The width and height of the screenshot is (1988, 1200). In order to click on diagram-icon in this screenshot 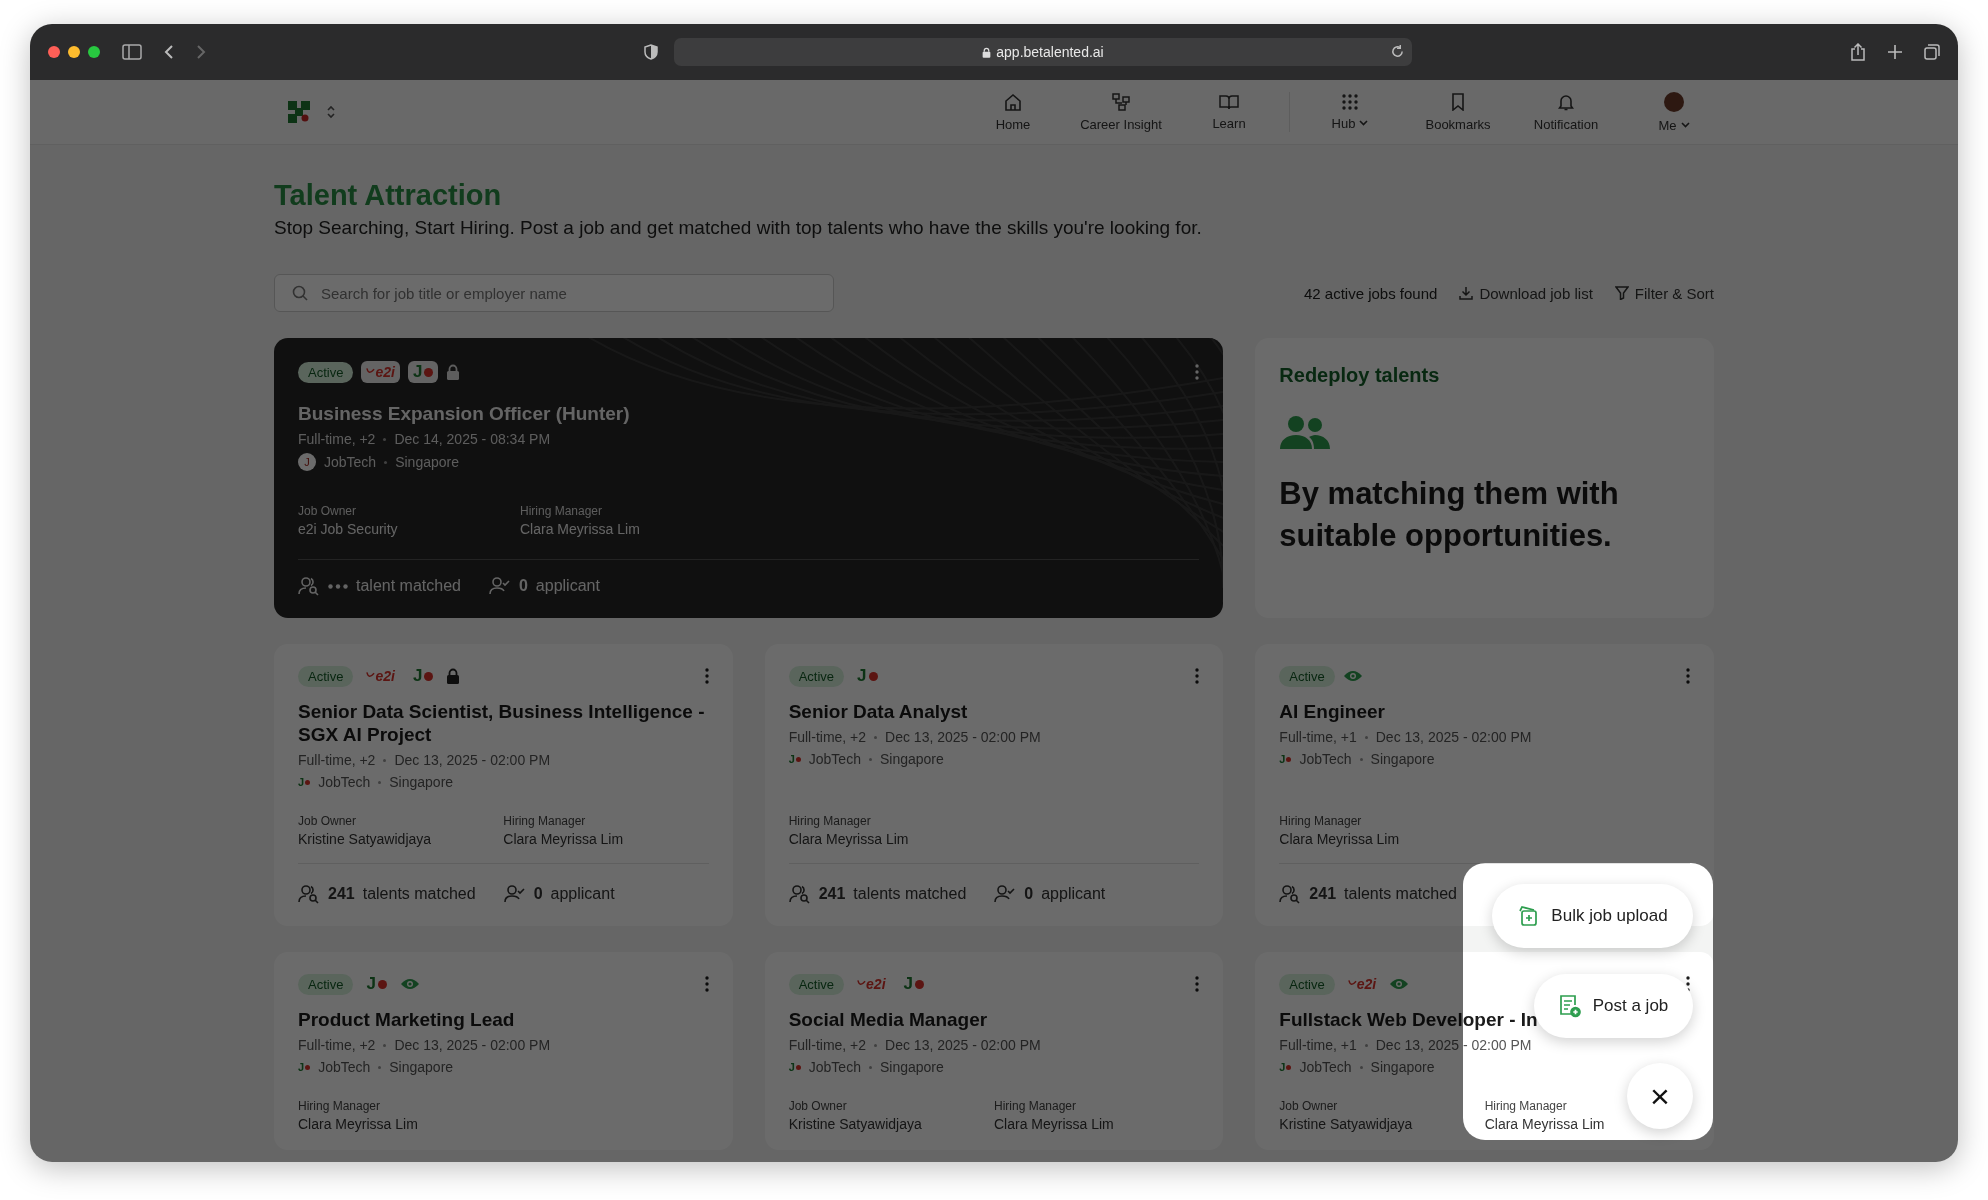, I will do `click(1121, 101)`.